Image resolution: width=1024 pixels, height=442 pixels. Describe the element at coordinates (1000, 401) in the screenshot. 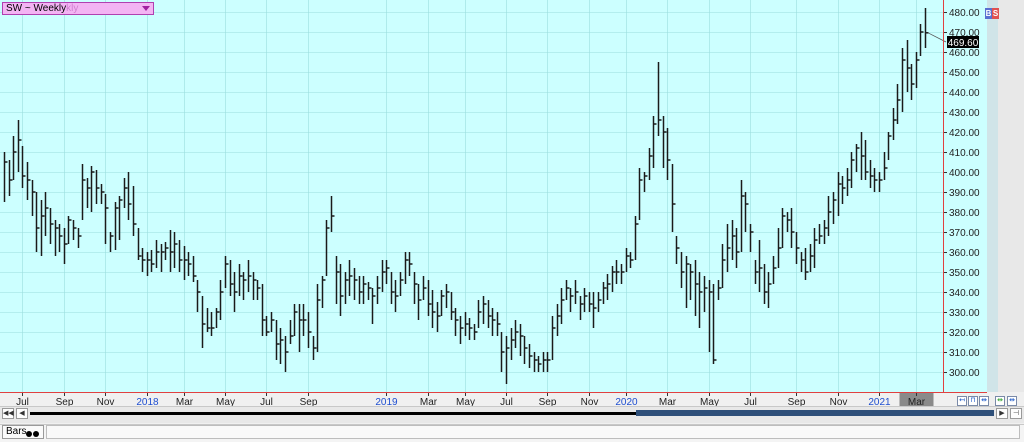

I see `expand-icon: ⇹` at that location.